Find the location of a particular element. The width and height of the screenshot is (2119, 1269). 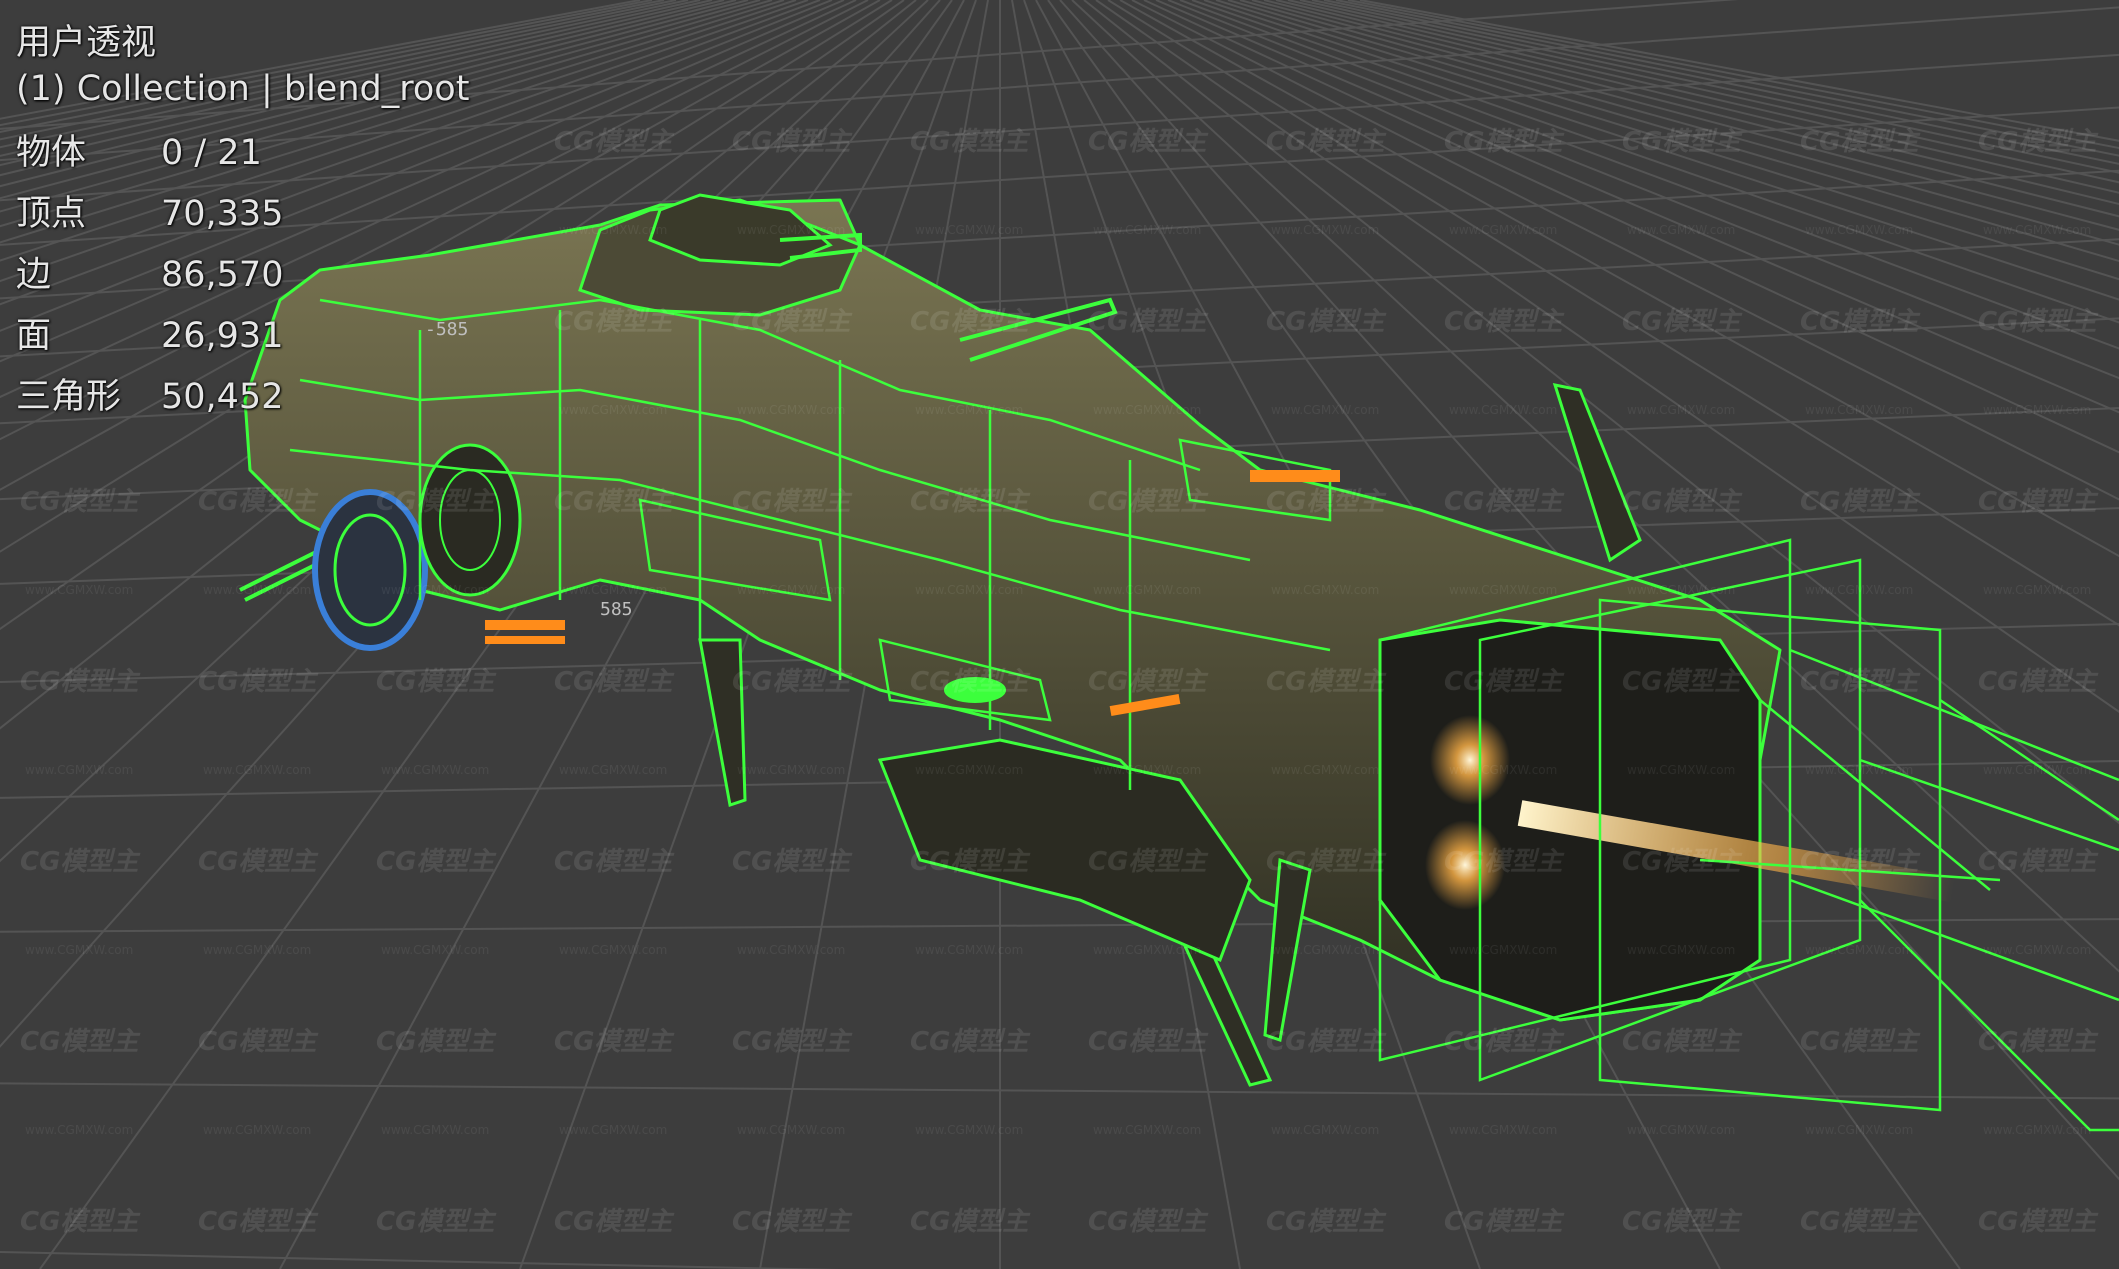

stat-label-vertices: 顶点 is located at coordinates (51, 214).